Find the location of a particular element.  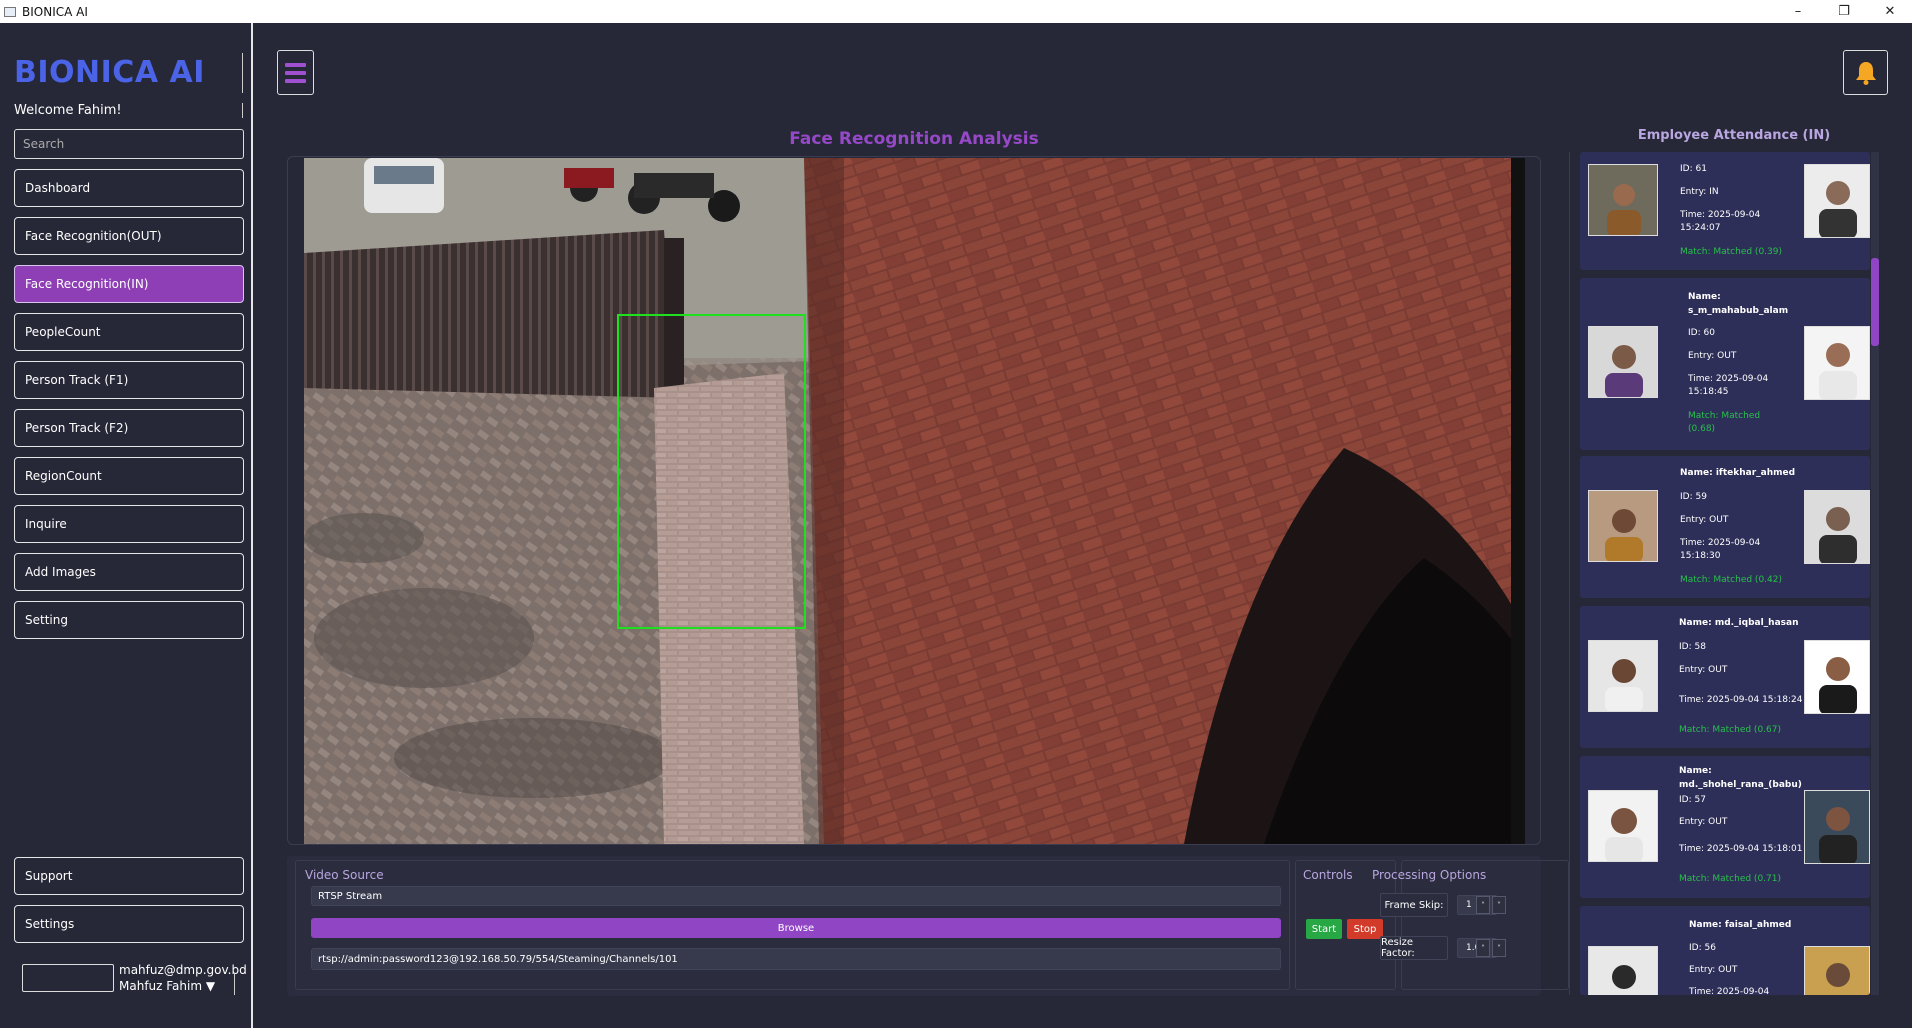

hamburger-menu-button is located at coordinates (295, 72).